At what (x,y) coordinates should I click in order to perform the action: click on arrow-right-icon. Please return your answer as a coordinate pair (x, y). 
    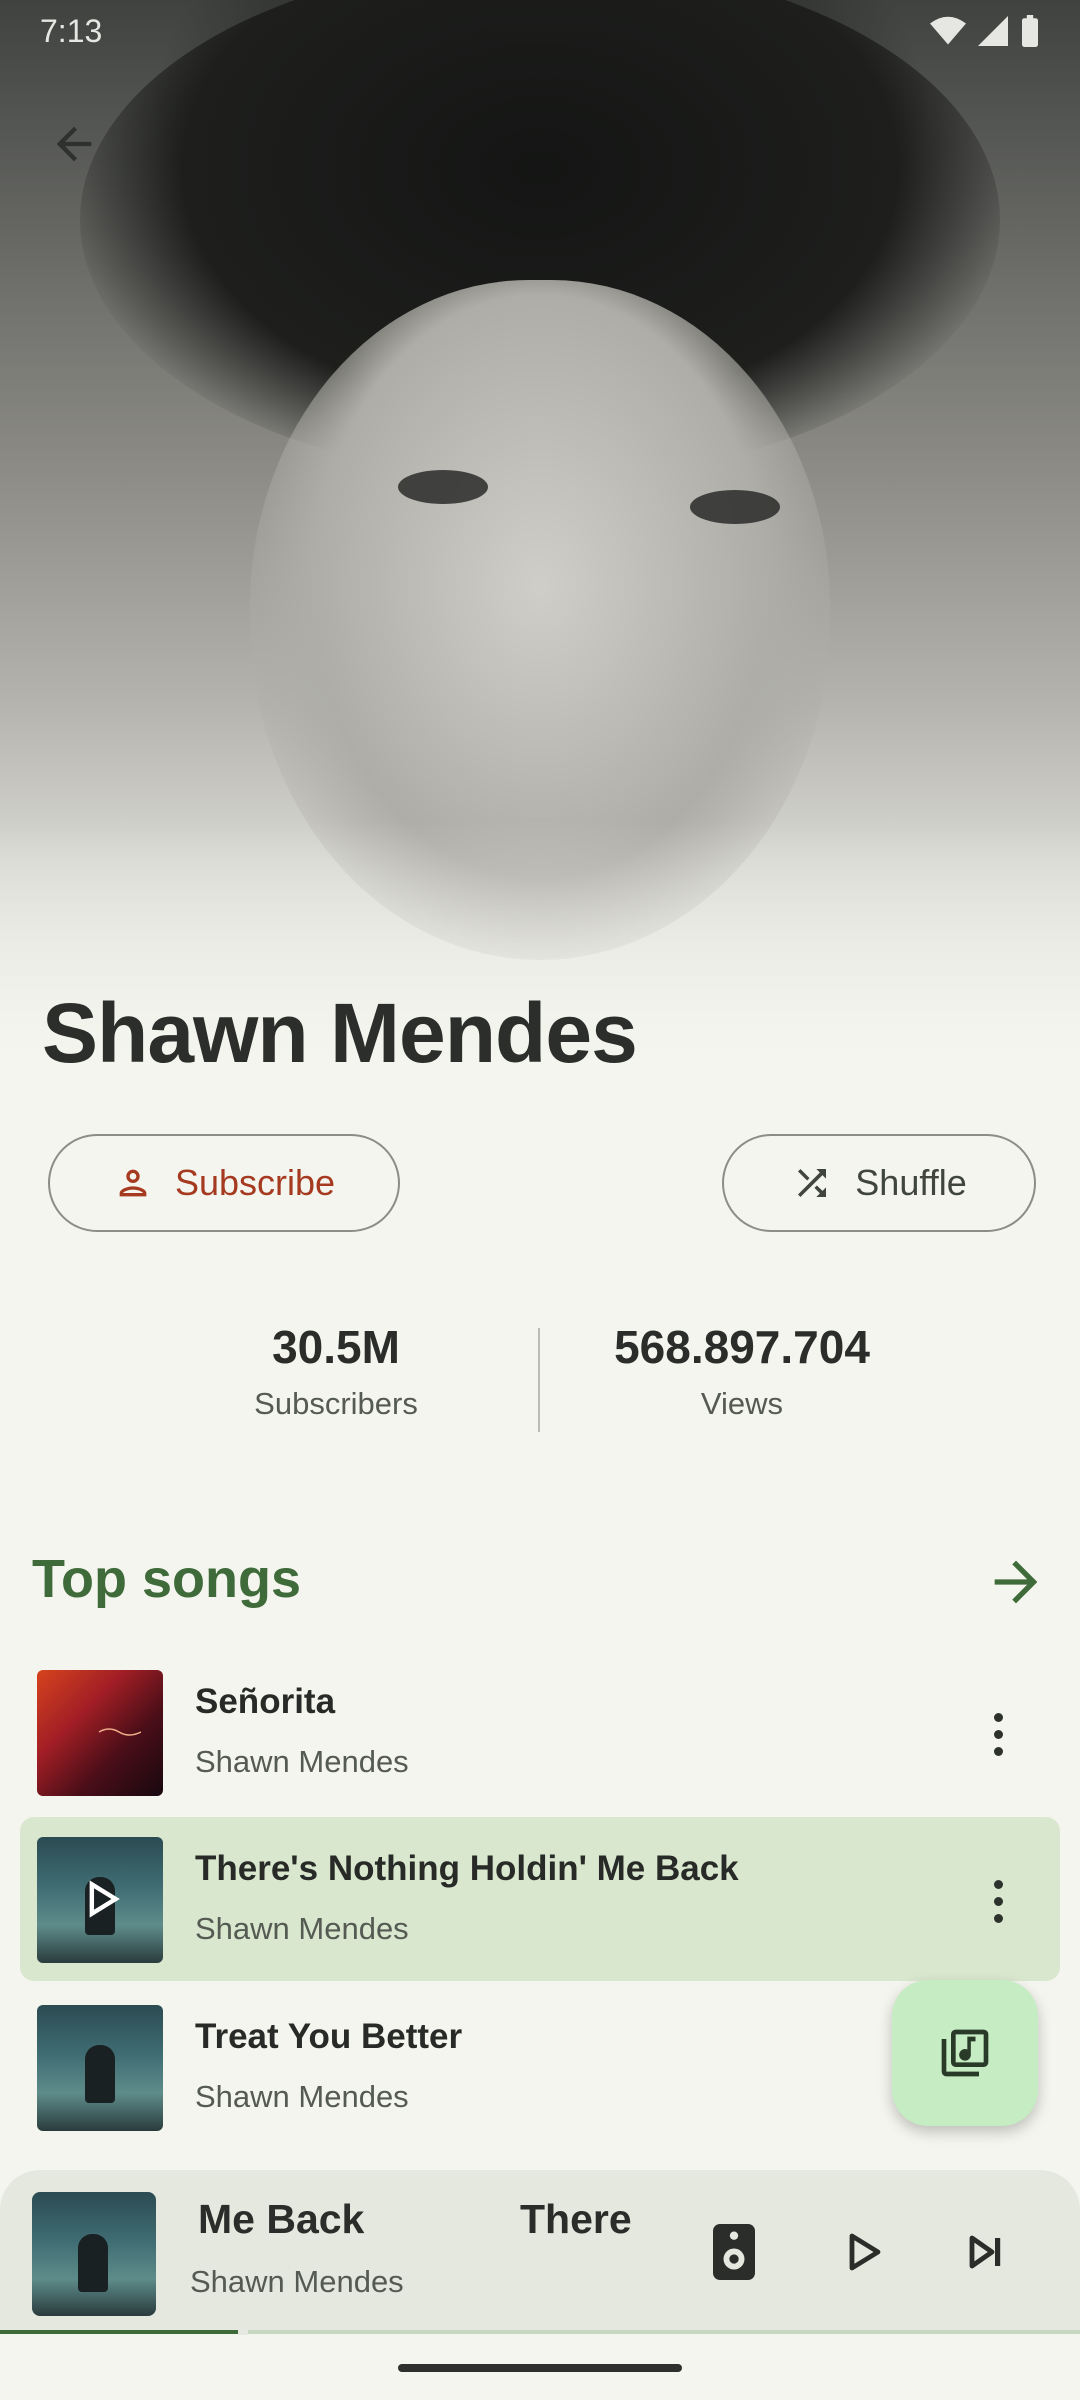
    Looking at the image, I should click on (1016, 1582).